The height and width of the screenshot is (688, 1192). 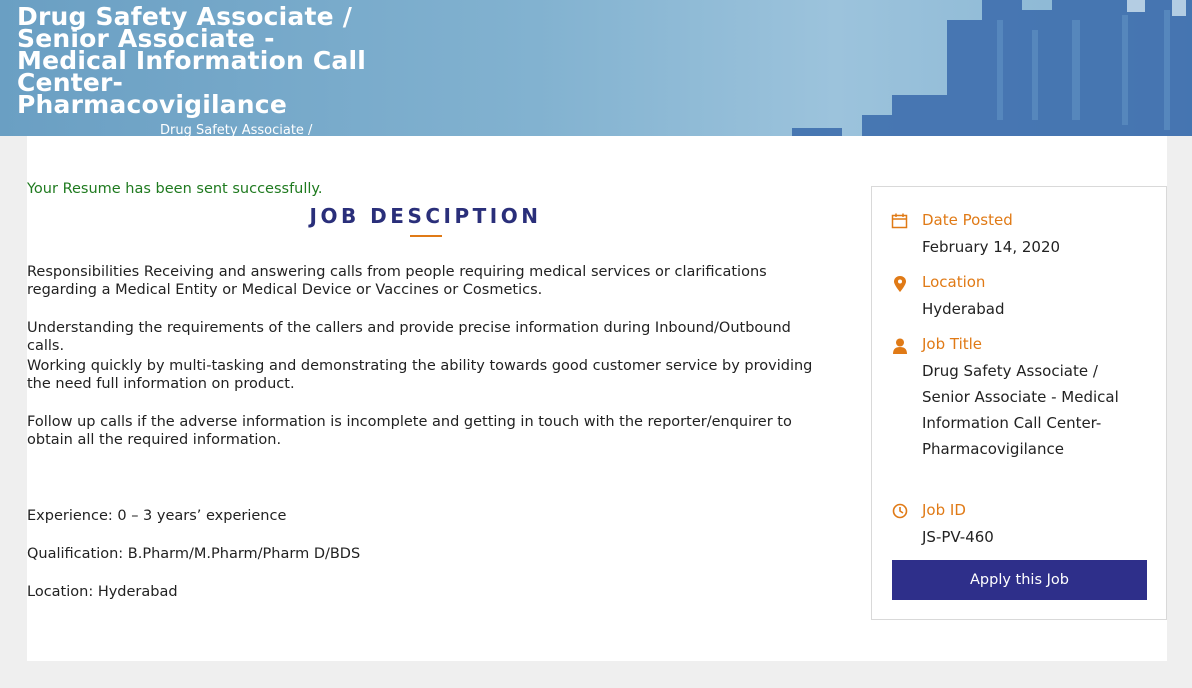 I want to click on section-heading: JOB DESCIPTION, so click(x=425, y=216).